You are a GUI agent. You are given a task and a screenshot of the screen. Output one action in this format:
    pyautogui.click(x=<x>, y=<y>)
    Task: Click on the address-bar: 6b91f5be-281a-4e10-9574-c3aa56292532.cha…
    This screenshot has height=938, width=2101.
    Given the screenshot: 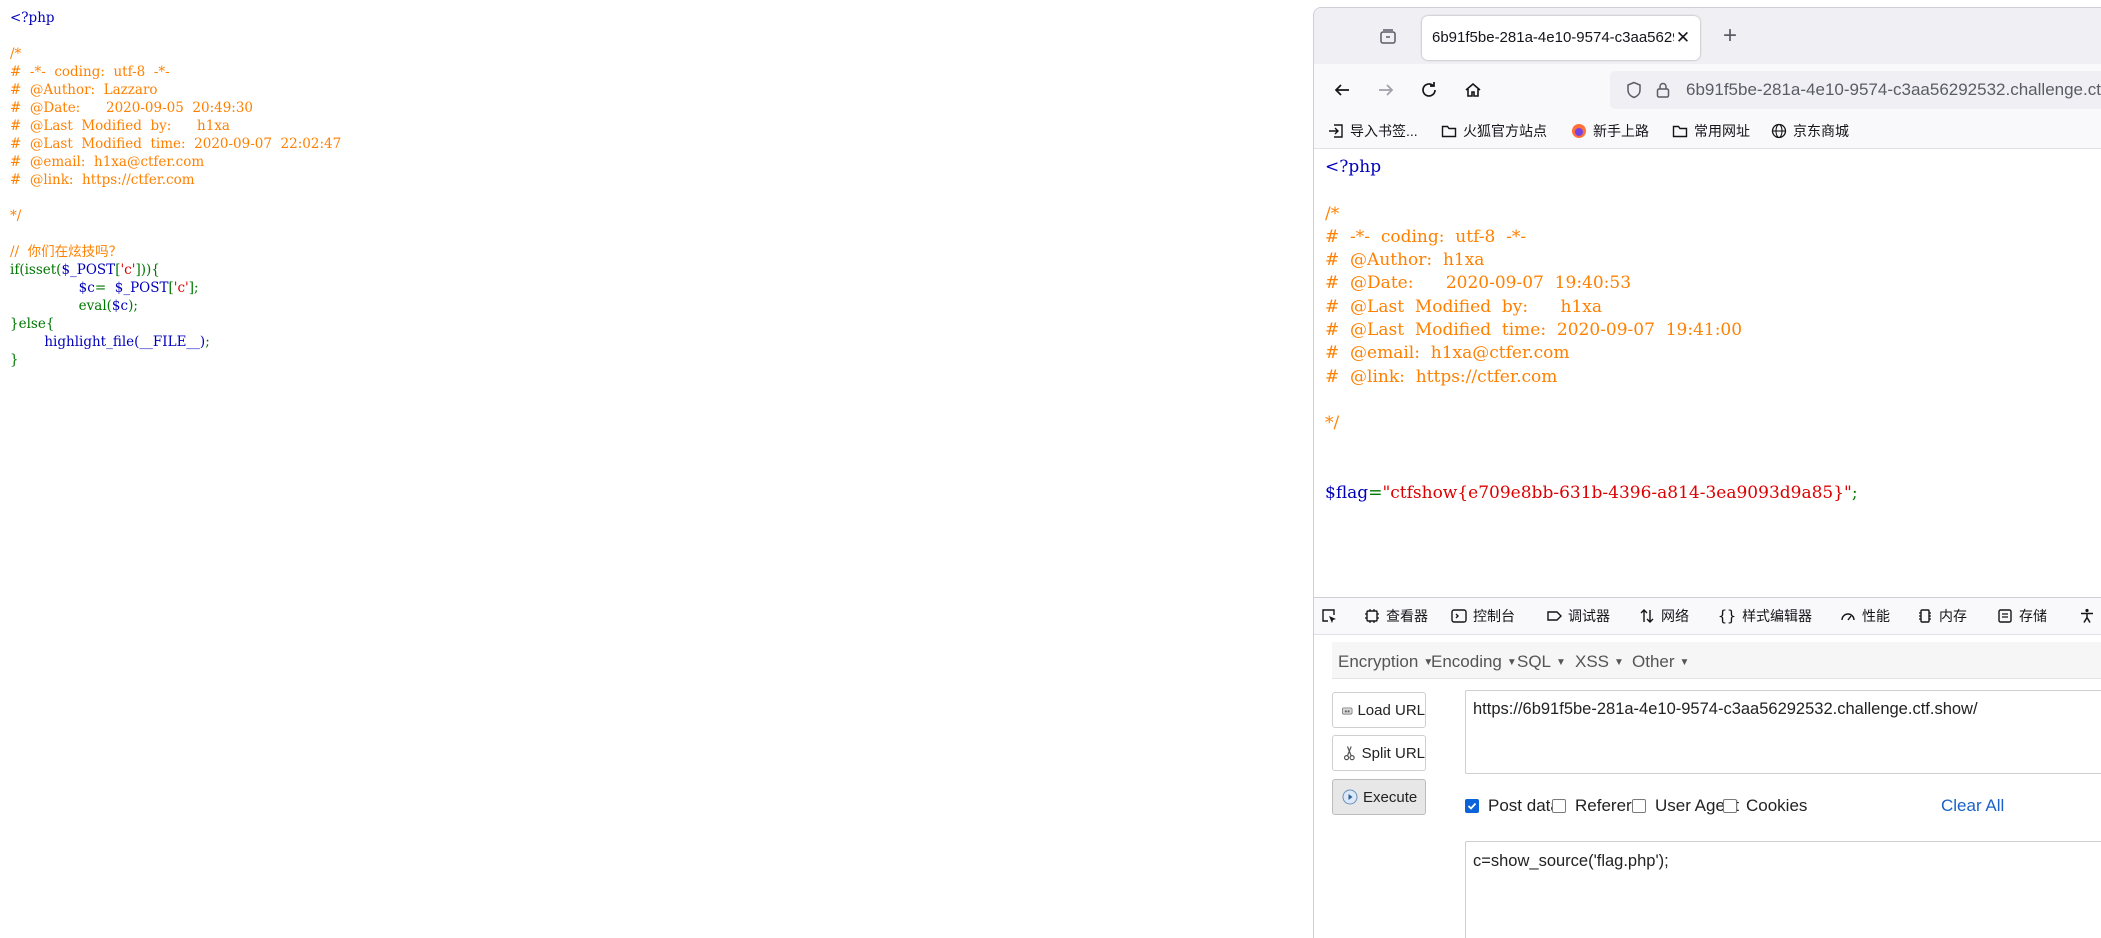 What is the action you would take?
    pyautogui.click(x=1855, y=90)
    